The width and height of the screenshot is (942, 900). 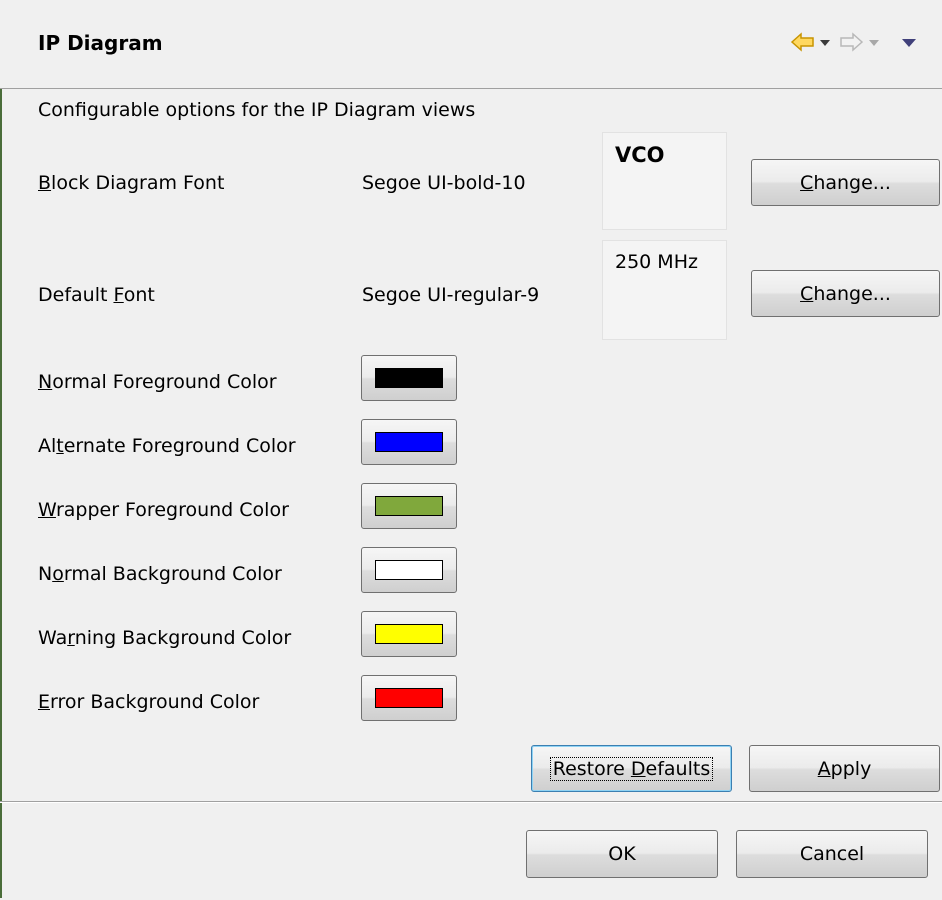 I want to click on page-title: IP Diagram, so click(x=100, y=43).